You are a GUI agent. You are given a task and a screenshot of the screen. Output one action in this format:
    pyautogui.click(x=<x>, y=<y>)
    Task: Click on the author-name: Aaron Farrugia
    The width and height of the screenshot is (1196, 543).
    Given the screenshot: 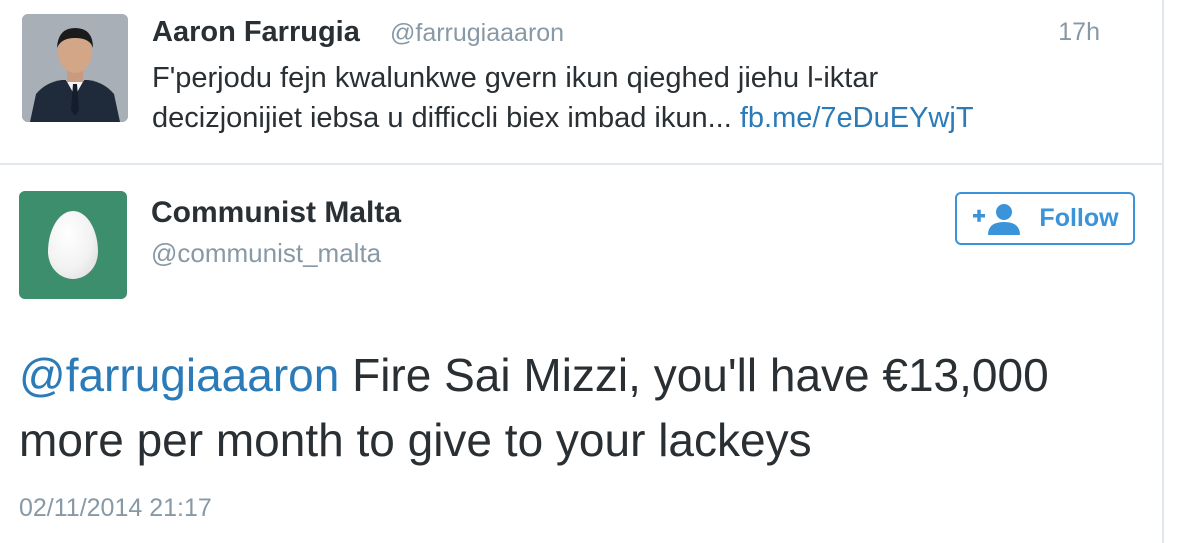 What is the action you would take?
    pyautogui.click(x=256, y=32)
    